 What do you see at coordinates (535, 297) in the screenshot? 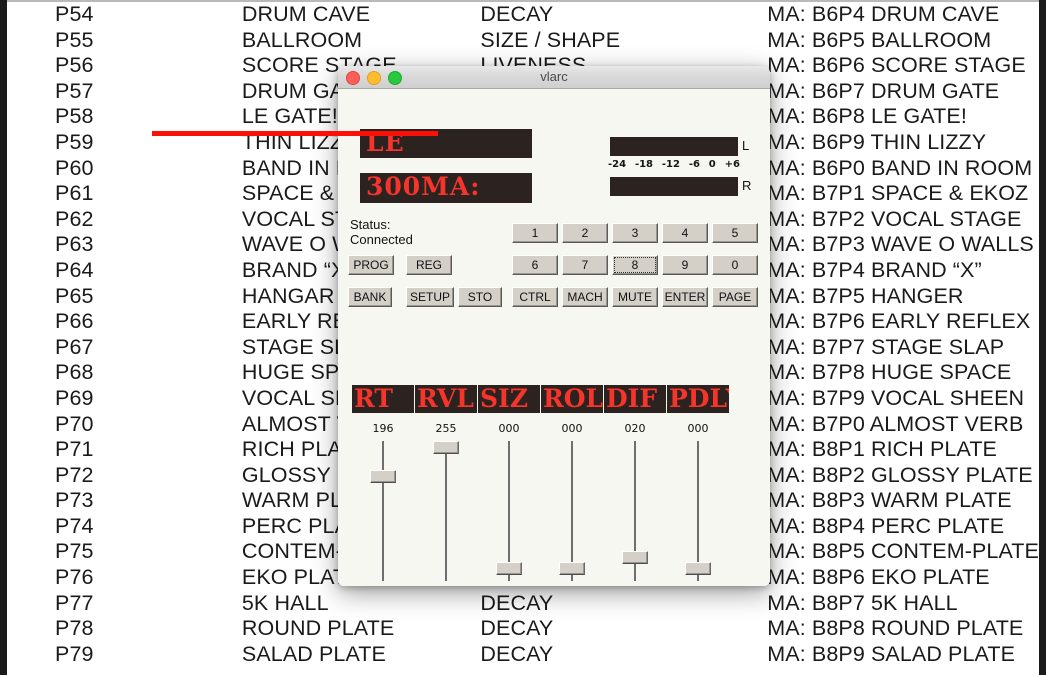
I see `ctrl-button: CTRL` at bounding box center [535, 297].